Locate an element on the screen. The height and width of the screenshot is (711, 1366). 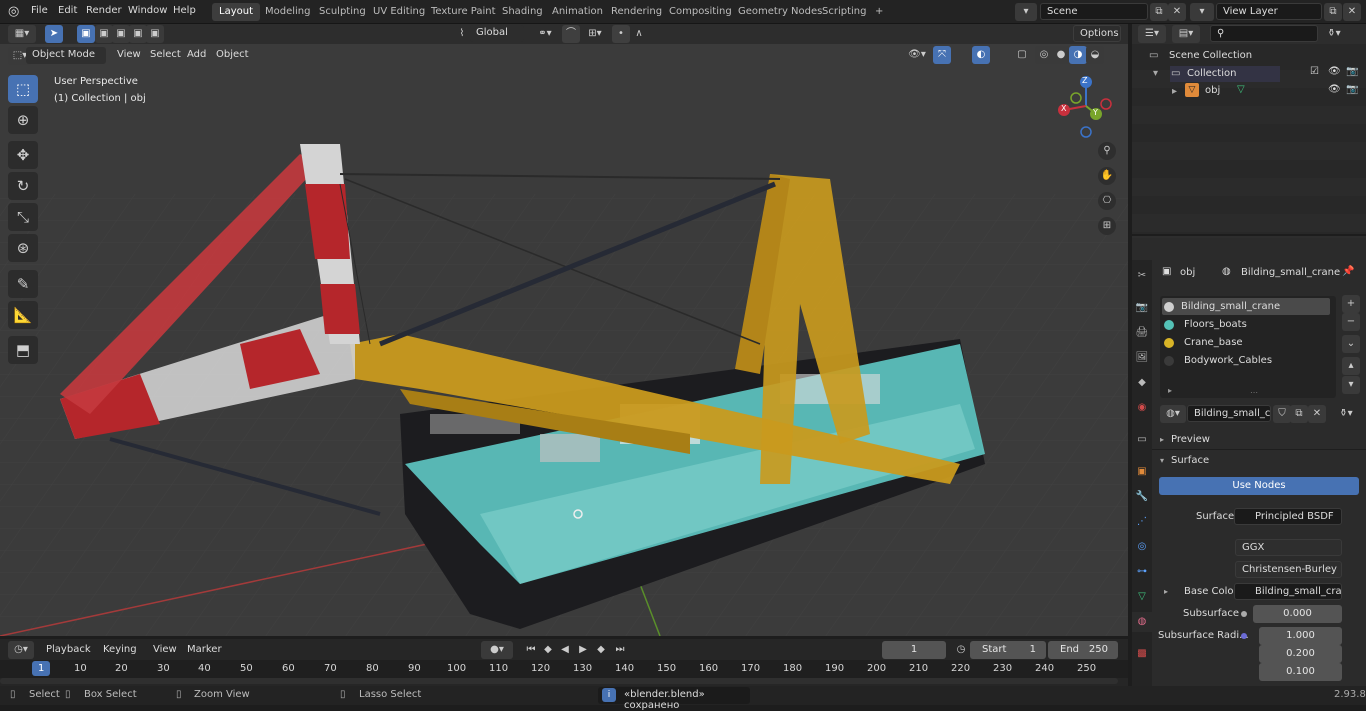
distribution-select: GGX is located at coordinates (1288, 547).